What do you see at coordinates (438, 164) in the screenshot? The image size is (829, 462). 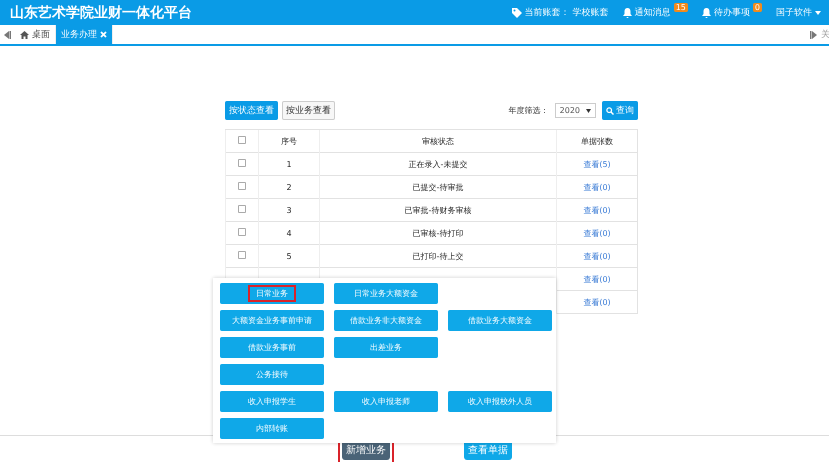 I see `status-text: 正在录入-未提交` at bounding box center [438, 164].